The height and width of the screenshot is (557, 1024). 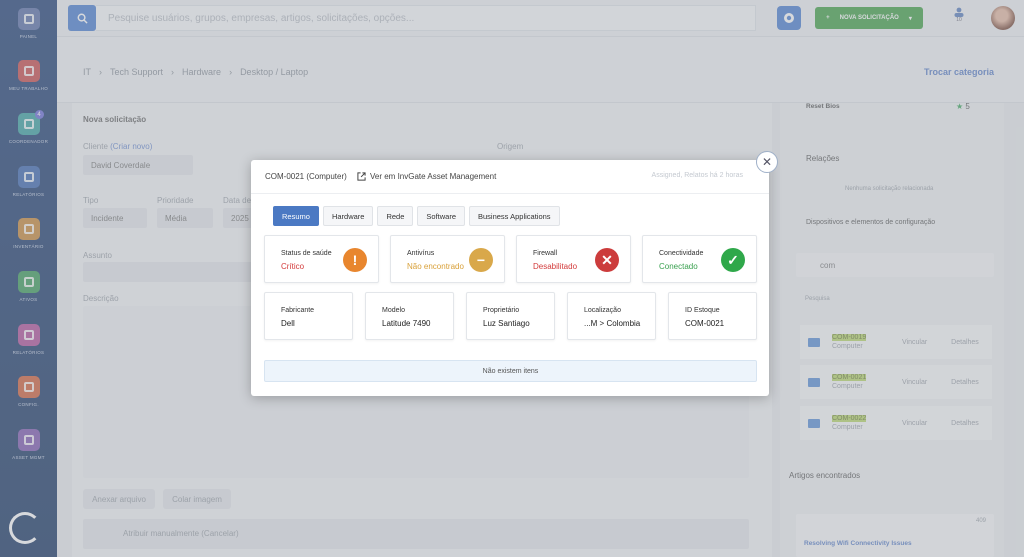 What do you see at coordinates (678, 266) in the screenshot?
I see `status-card-value: Conectado` at bounding box center [678, 266].